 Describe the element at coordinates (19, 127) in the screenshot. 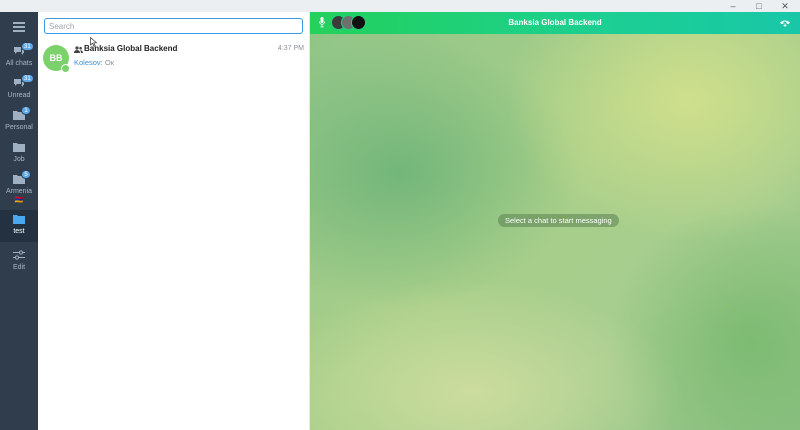

I see `folder-label: Personal` at that location.